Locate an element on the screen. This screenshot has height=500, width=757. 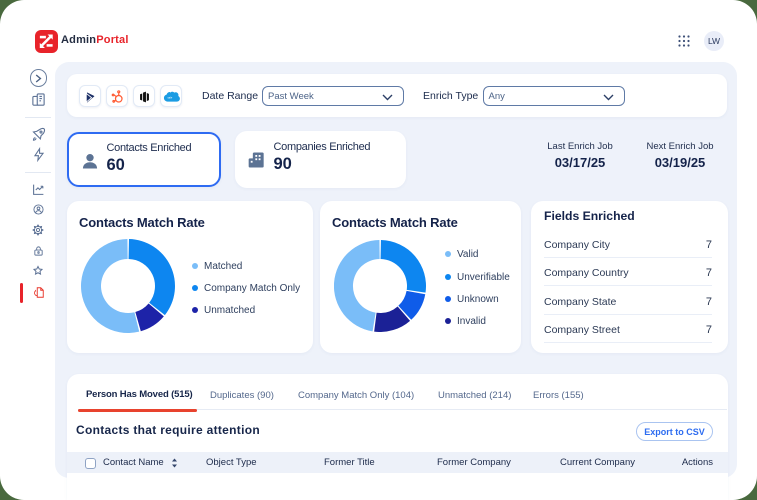
svg-text: sale is located at coordinates (169, 97).